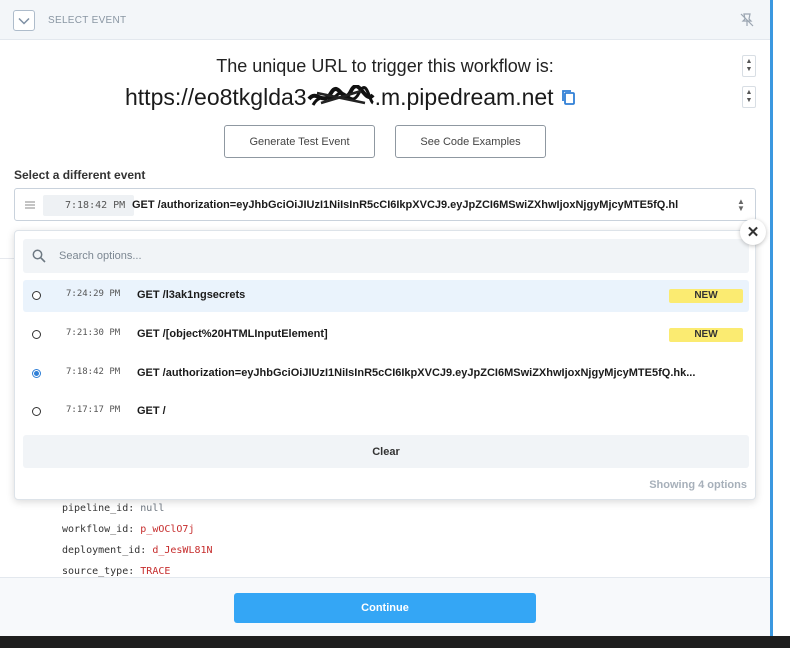 This screenshot has height=648, width=790. Describe the element at coordinates (747, 20) in the screenshot. I see `unpin-icon` at that location.